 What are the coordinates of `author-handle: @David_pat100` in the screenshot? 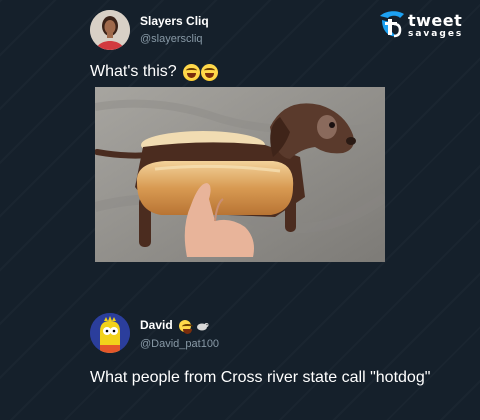 It's located at (179, 344).